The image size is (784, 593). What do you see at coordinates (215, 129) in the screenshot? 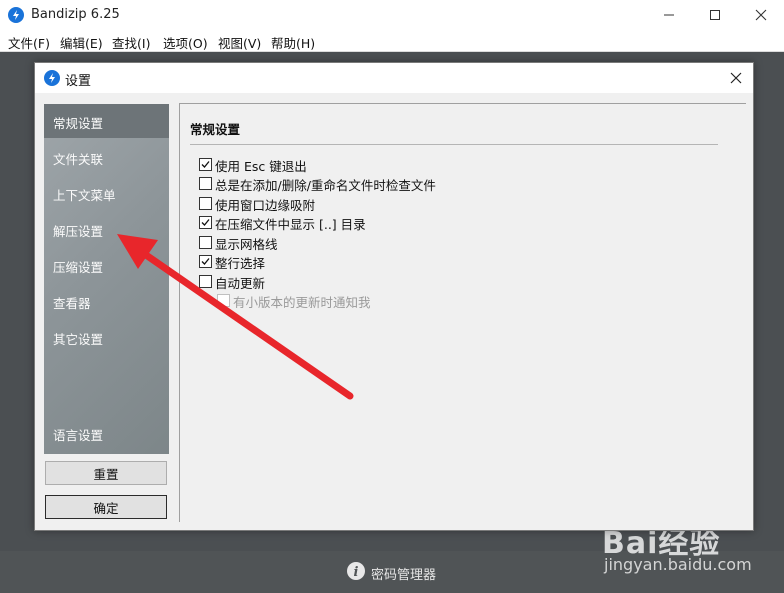
I see `section-title: 常规设置` at bounding box center [215, 129].